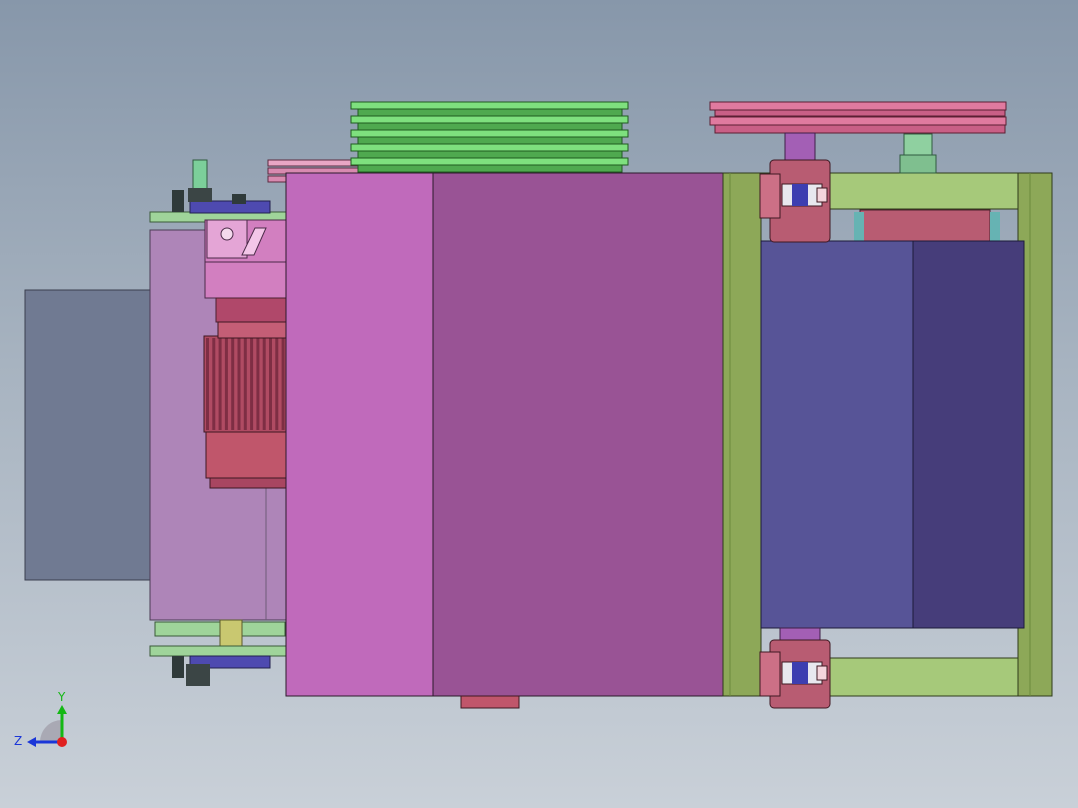 This screenshot has height=808, width=1078. Describe the element at coordinates (795, 201) in the screenshot. I see `bearing-block-top` at that location.